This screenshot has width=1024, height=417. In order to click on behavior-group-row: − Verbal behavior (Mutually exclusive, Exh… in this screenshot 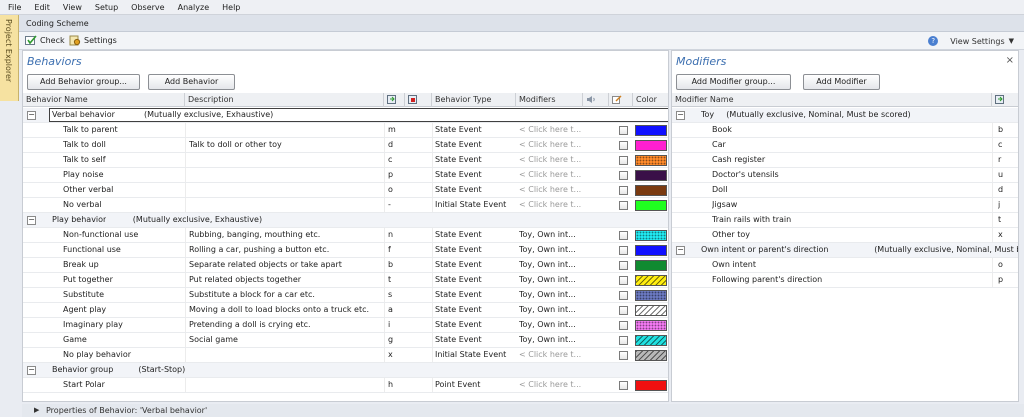, I will do `click(345, 115)`.